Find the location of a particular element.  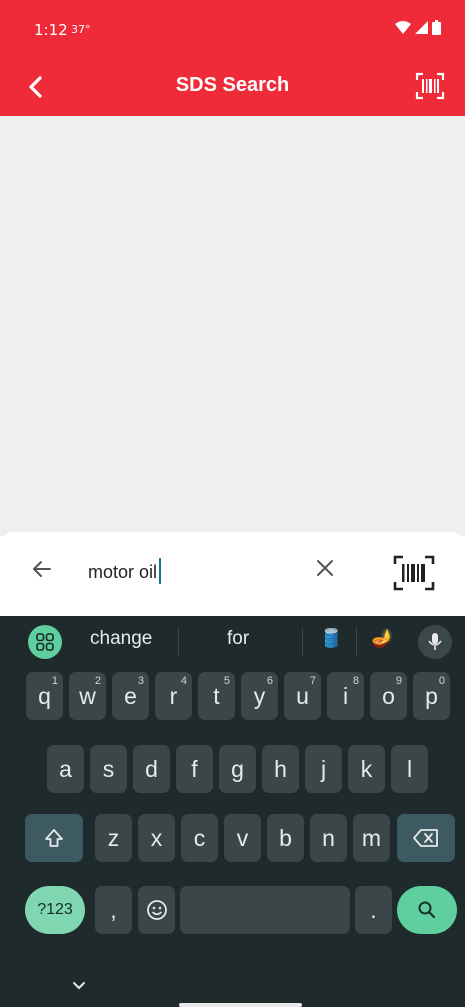

key-v: v is located at coordinates (242, 838).